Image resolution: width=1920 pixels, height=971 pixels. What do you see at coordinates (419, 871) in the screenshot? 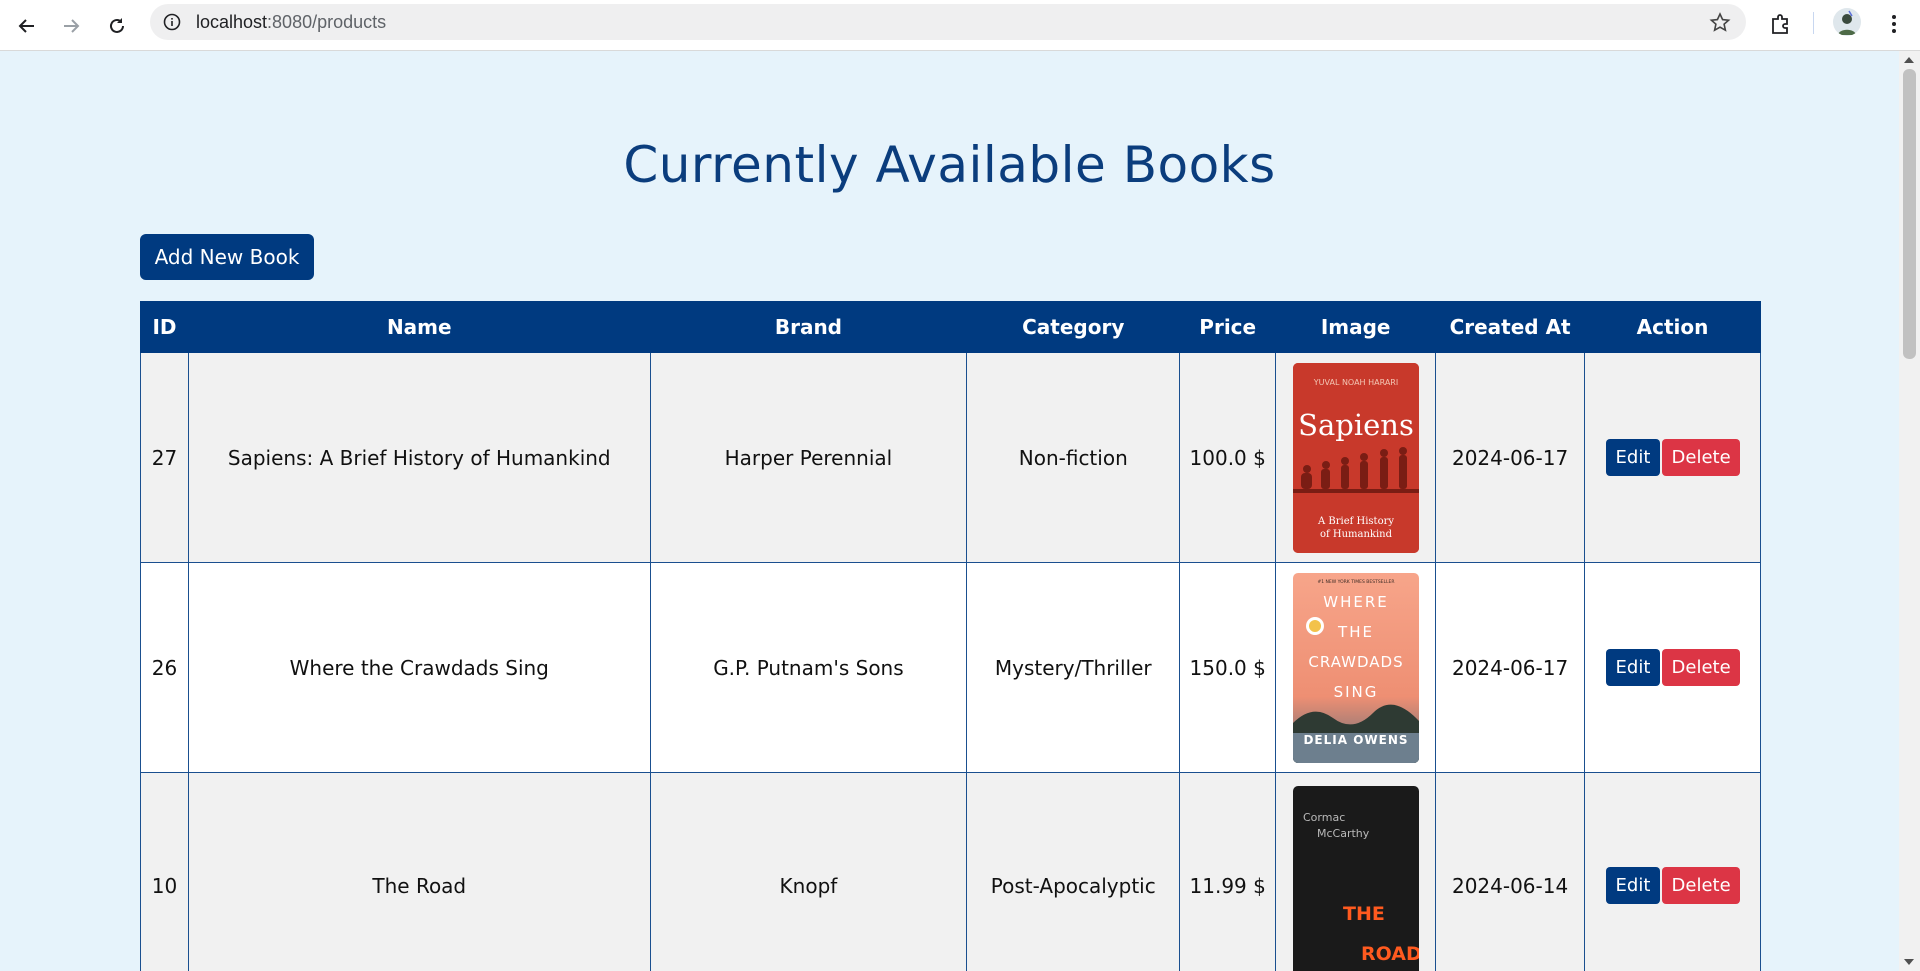
I see `cell-name: The Road` at bounding box center [419, 871].